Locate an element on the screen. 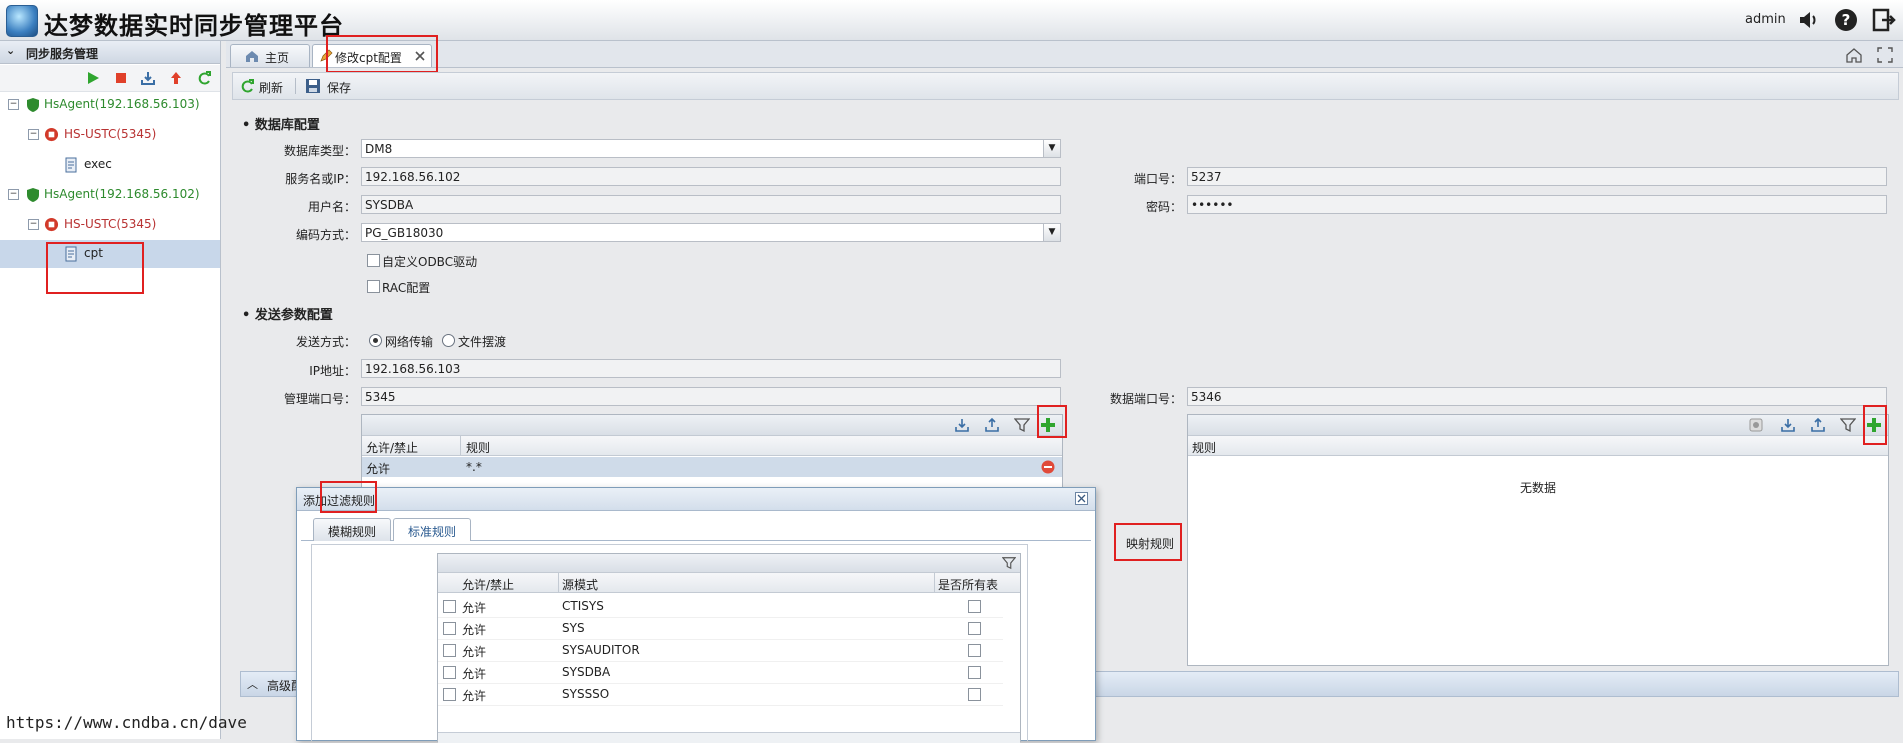  save-button: 保存 is located at coordinates (339, 87).